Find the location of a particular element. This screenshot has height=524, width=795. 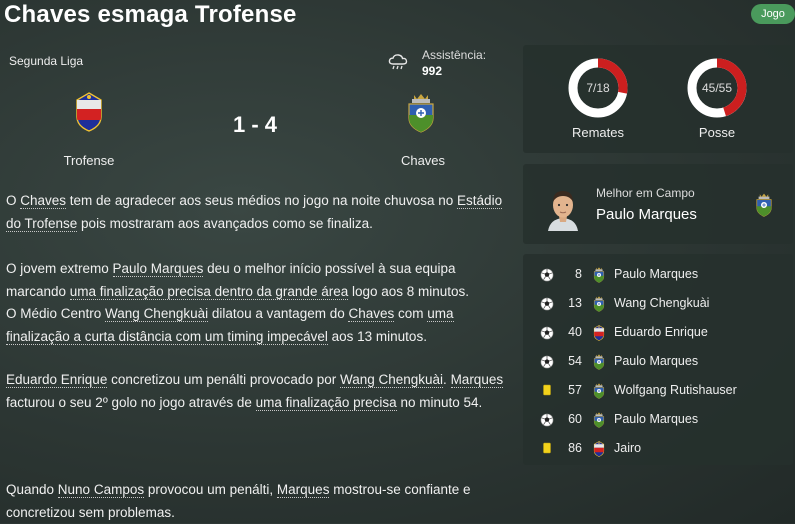

match-score: 1 - 4 is located at coordinates (255, 124).